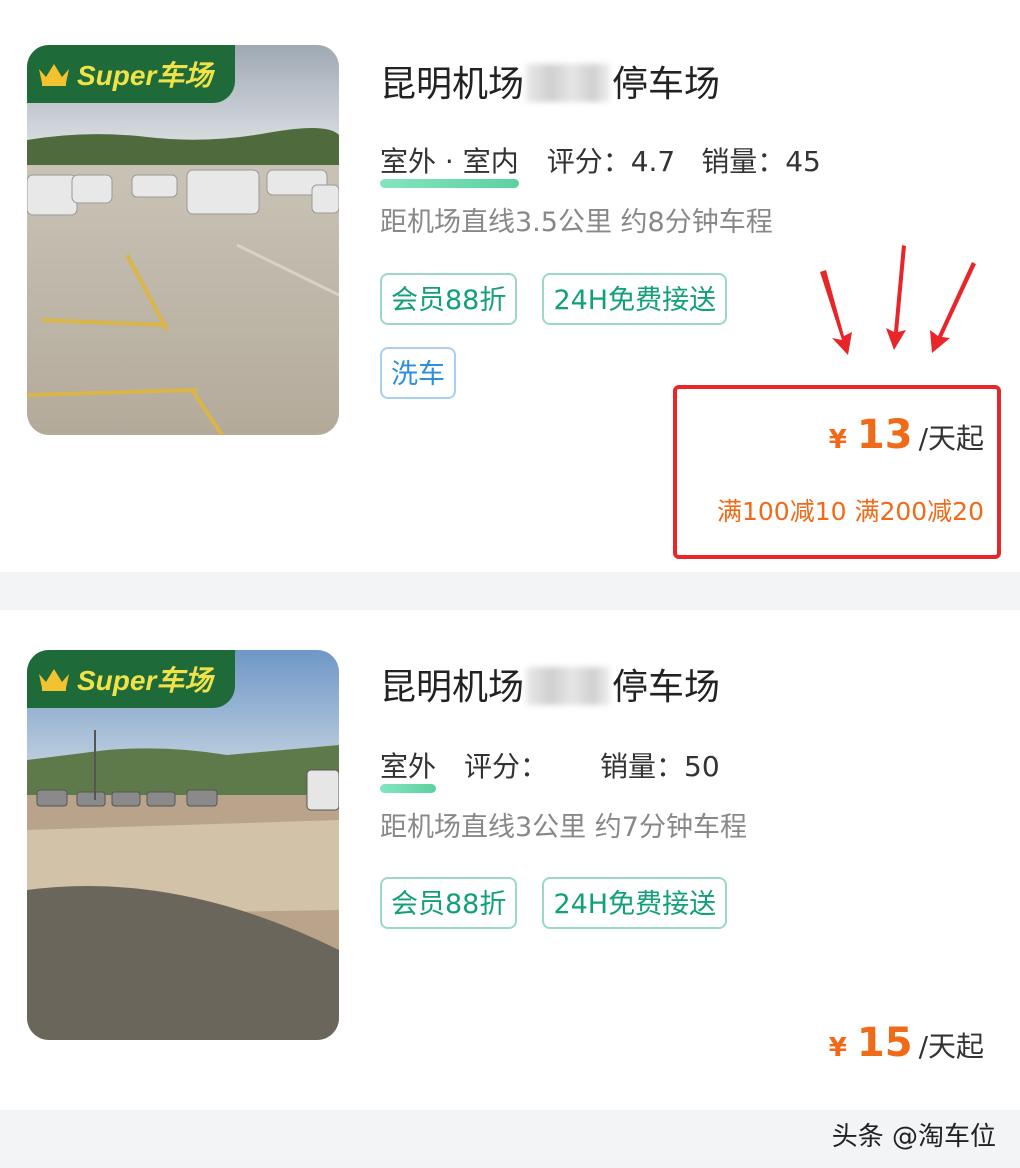  What do you see at coordinates (761, 161) in the screenshot?
I see `sales-count: 销量：45` at bounding box center [761, 161].